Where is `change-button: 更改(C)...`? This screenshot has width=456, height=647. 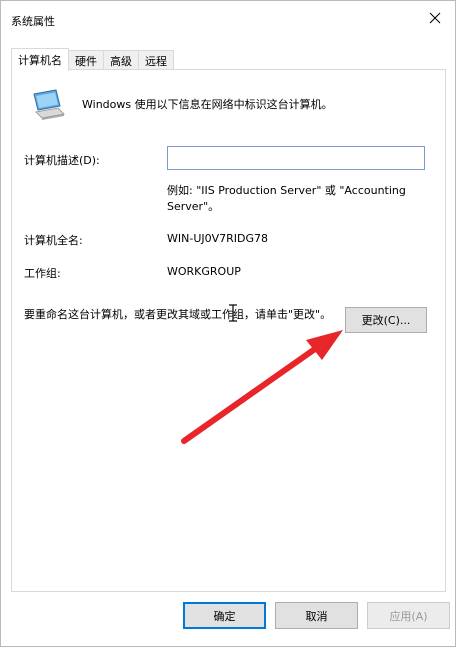 change-button: 更改(C)... is located at coordinates (386, 320).